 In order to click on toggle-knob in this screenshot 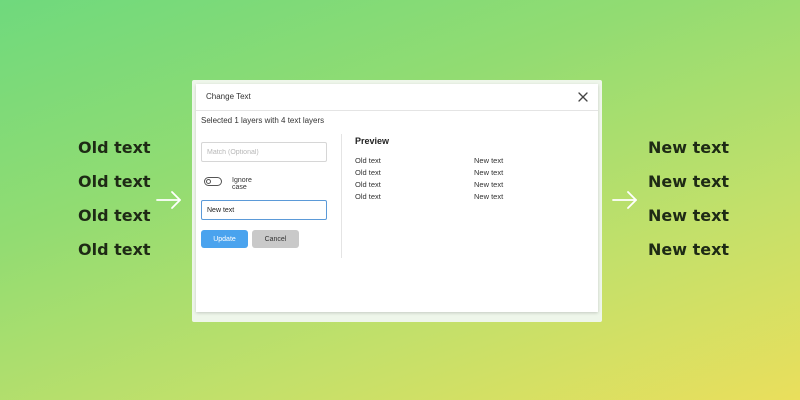, I will do `click(208, 181)`.